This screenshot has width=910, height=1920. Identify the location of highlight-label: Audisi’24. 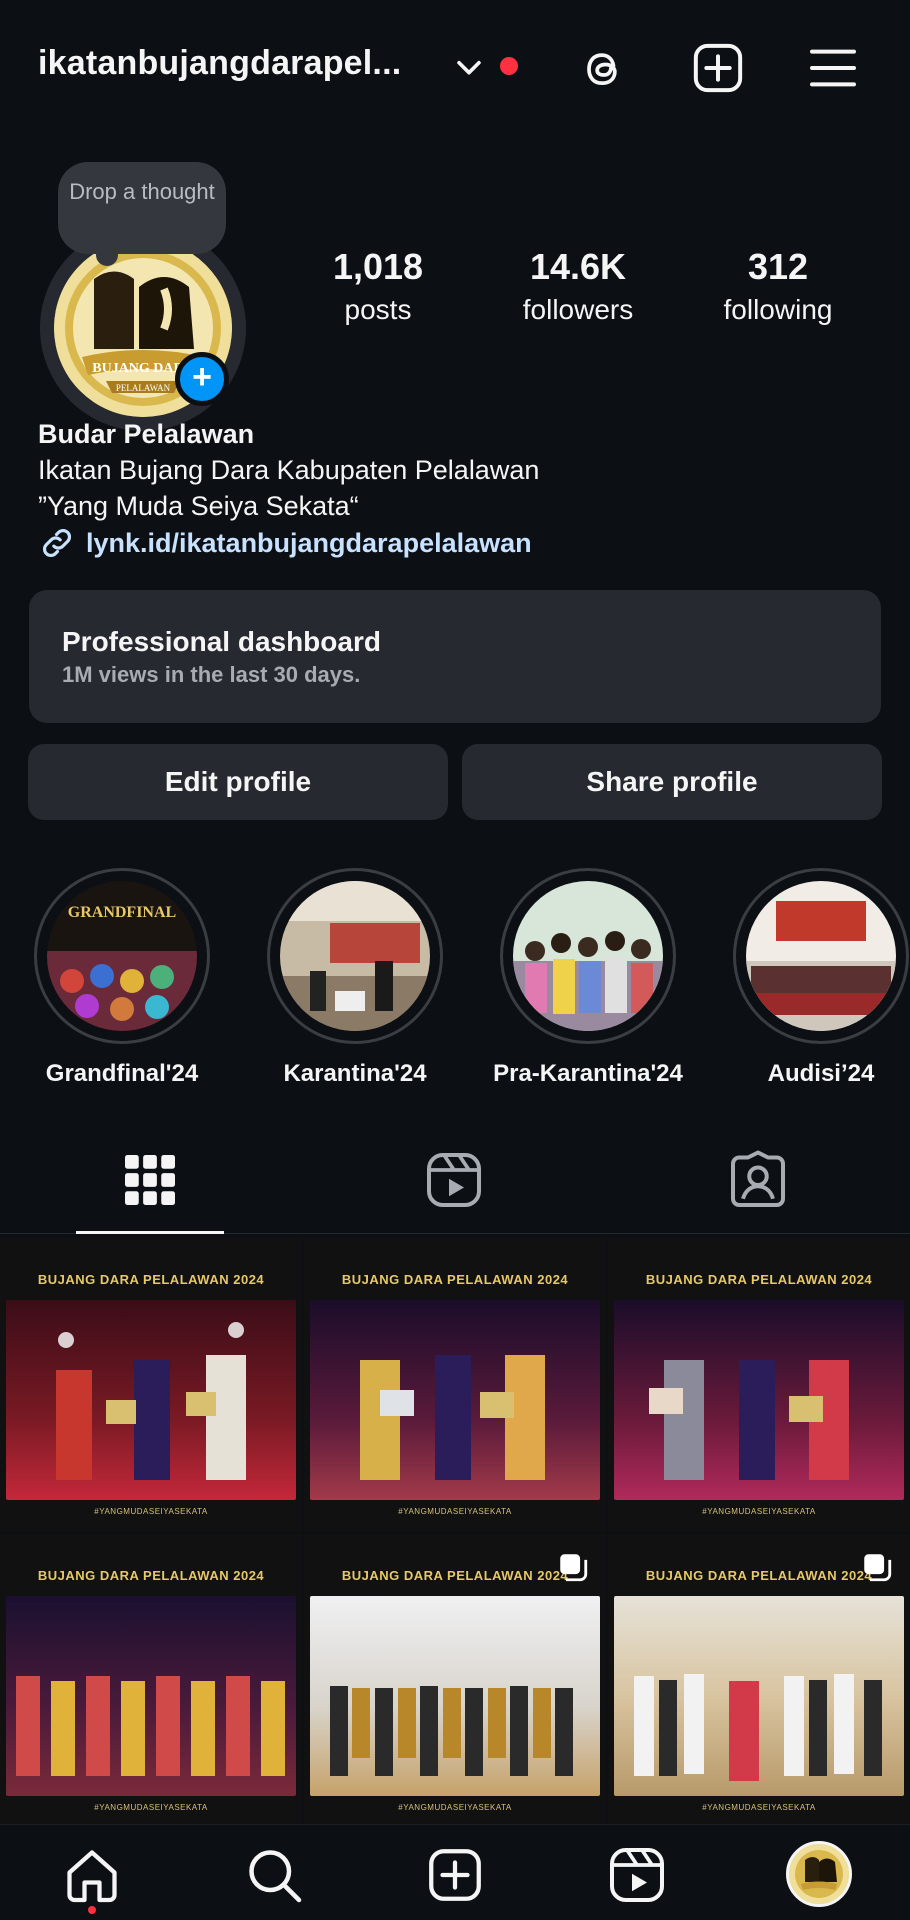
(821, 1073).